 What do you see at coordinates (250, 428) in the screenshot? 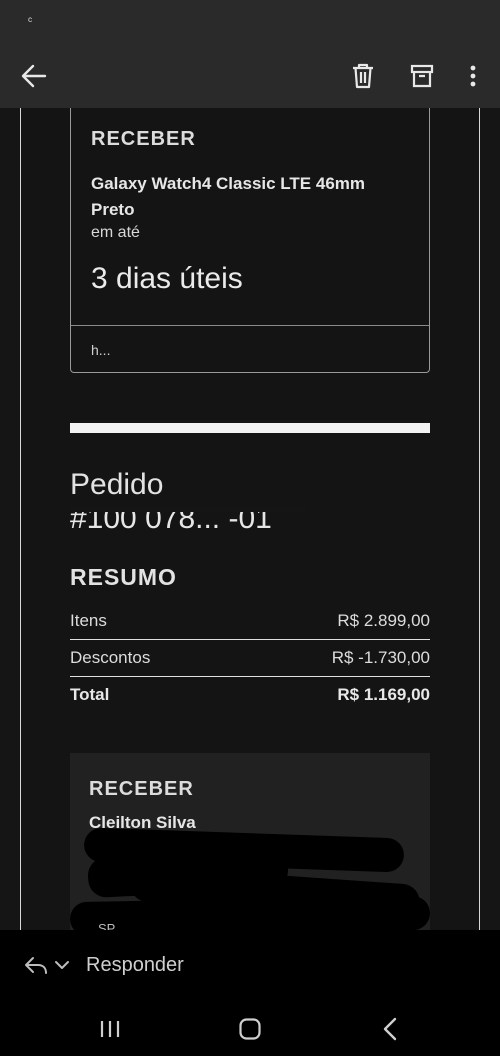
I see `section-separator-bar` at bounding box center [250, 428].